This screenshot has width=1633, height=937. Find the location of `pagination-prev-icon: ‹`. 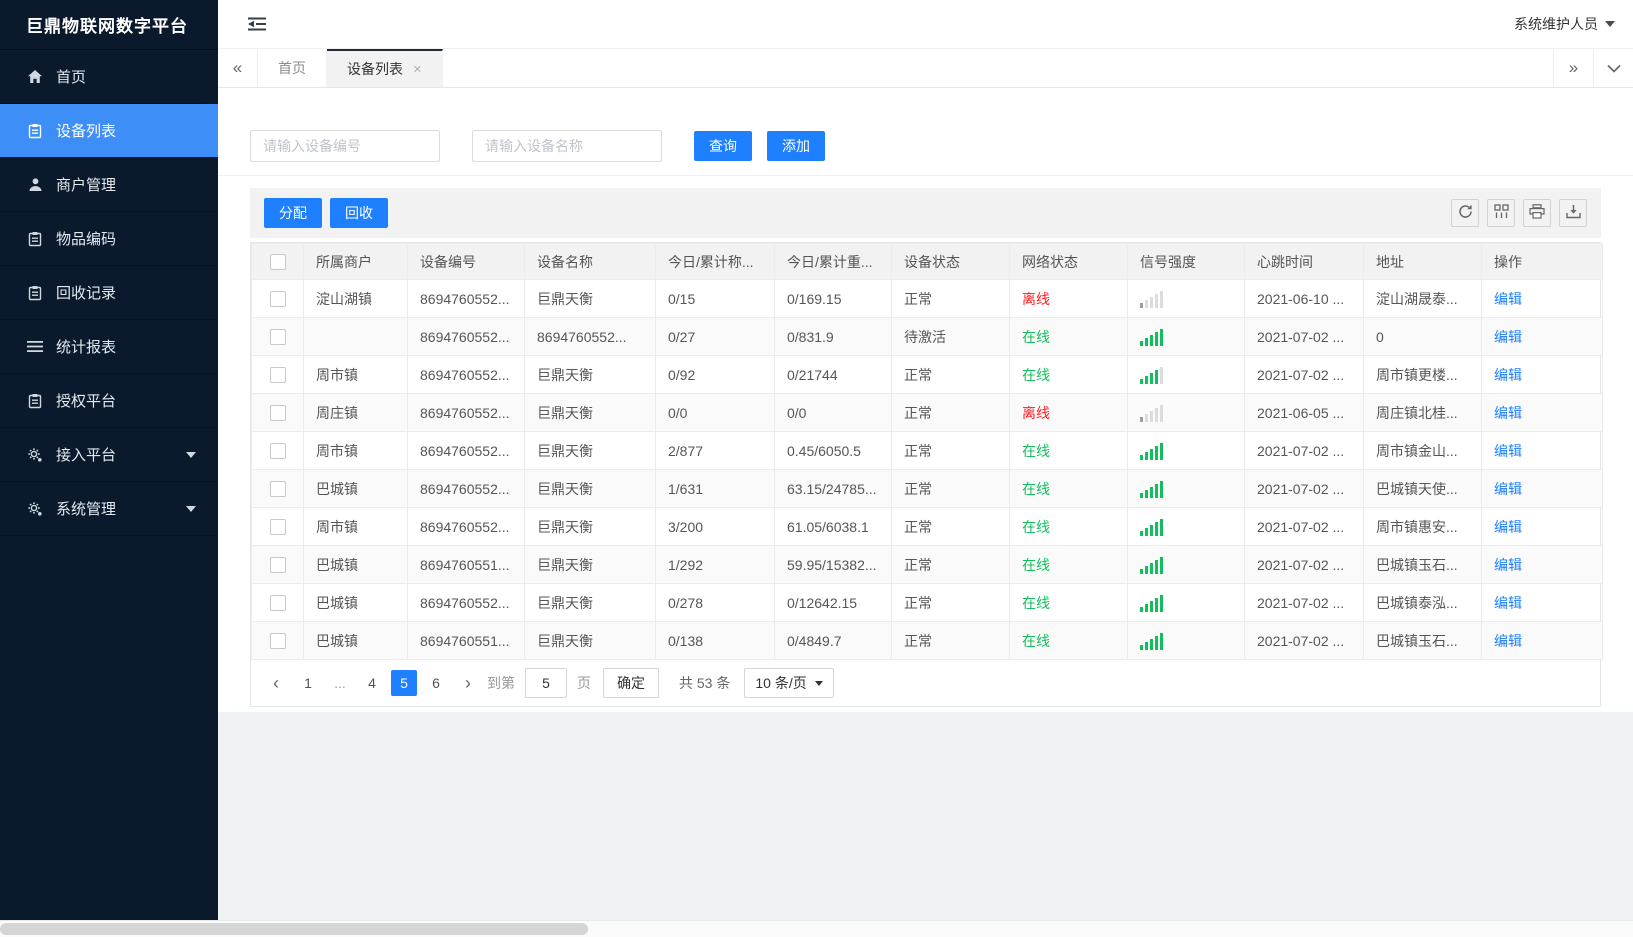

pagination-prev-icon: ‹ is located at coordinates (276, 683).